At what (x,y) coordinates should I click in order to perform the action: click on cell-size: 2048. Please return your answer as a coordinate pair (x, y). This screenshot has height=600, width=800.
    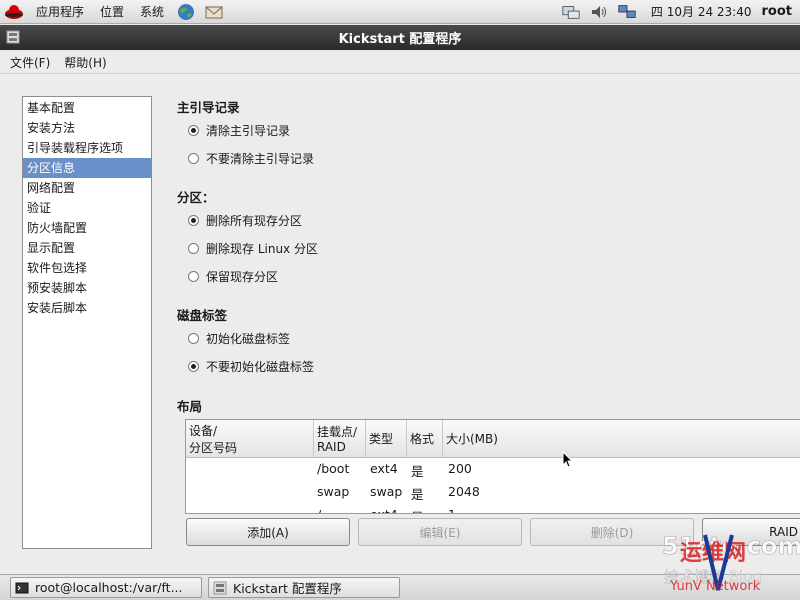
    Looking at the image, I should click on (464, 491).